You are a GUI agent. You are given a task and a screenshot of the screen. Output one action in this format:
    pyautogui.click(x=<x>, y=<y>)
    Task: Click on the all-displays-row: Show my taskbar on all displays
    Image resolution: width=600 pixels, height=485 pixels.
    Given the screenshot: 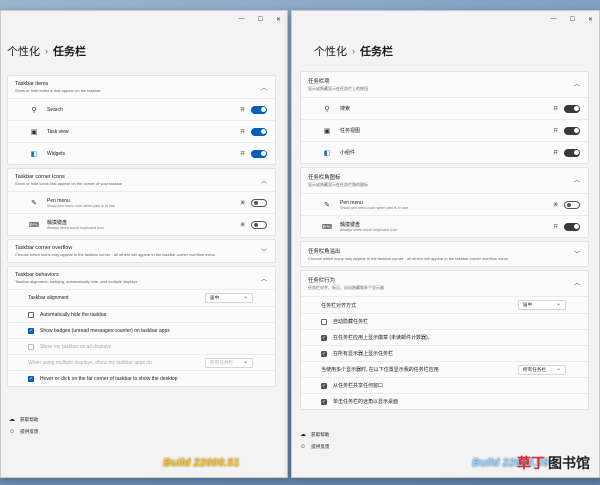 What is the action you would take?
    pyautogui.click(x=141, y=346)
    